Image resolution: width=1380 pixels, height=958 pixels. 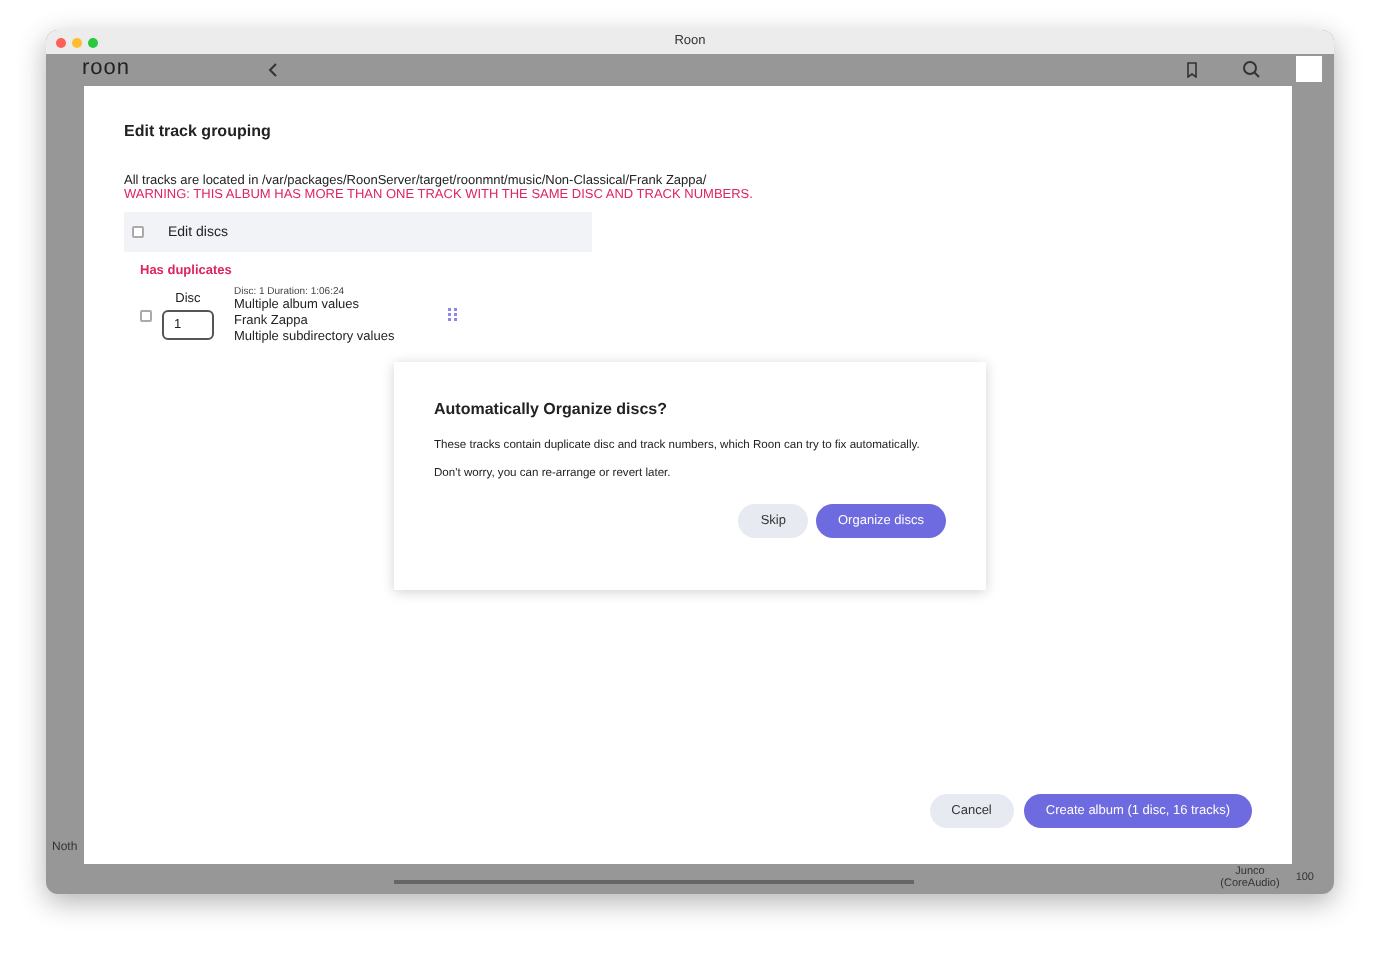 What do you see at coordinates (453, 315) in the screenshot?
I see `drag-handle-icon` at bounding box center [453, 315].